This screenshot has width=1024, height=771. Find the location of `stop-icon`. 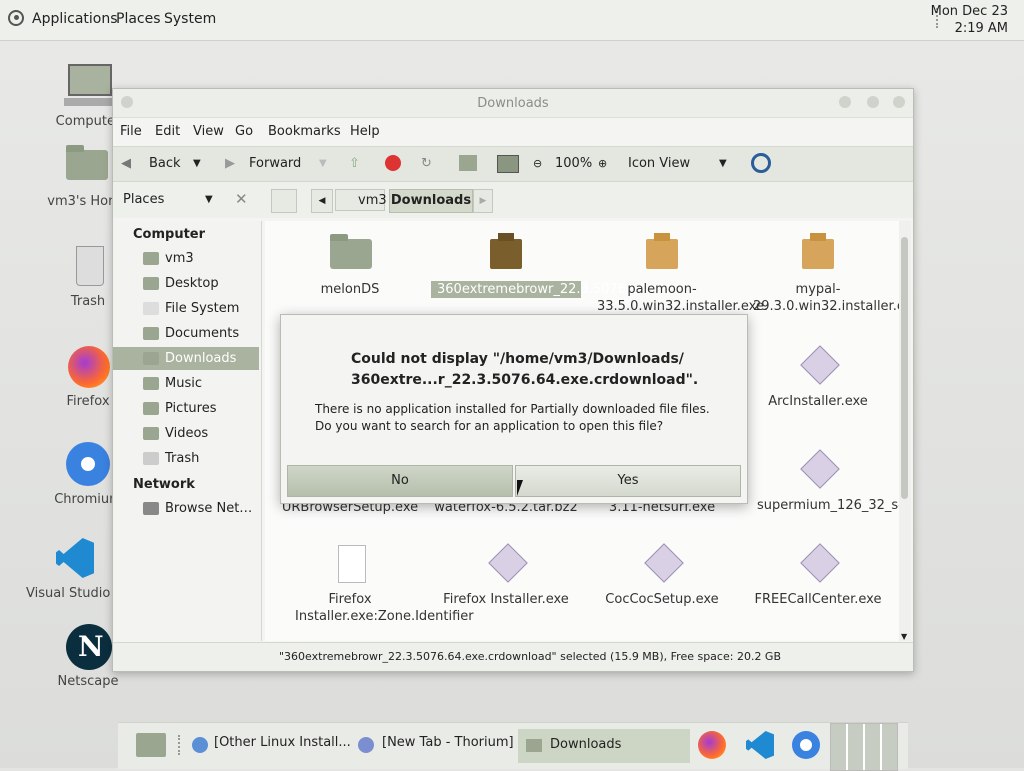

stop-icon is located at coordinates (393, 163).